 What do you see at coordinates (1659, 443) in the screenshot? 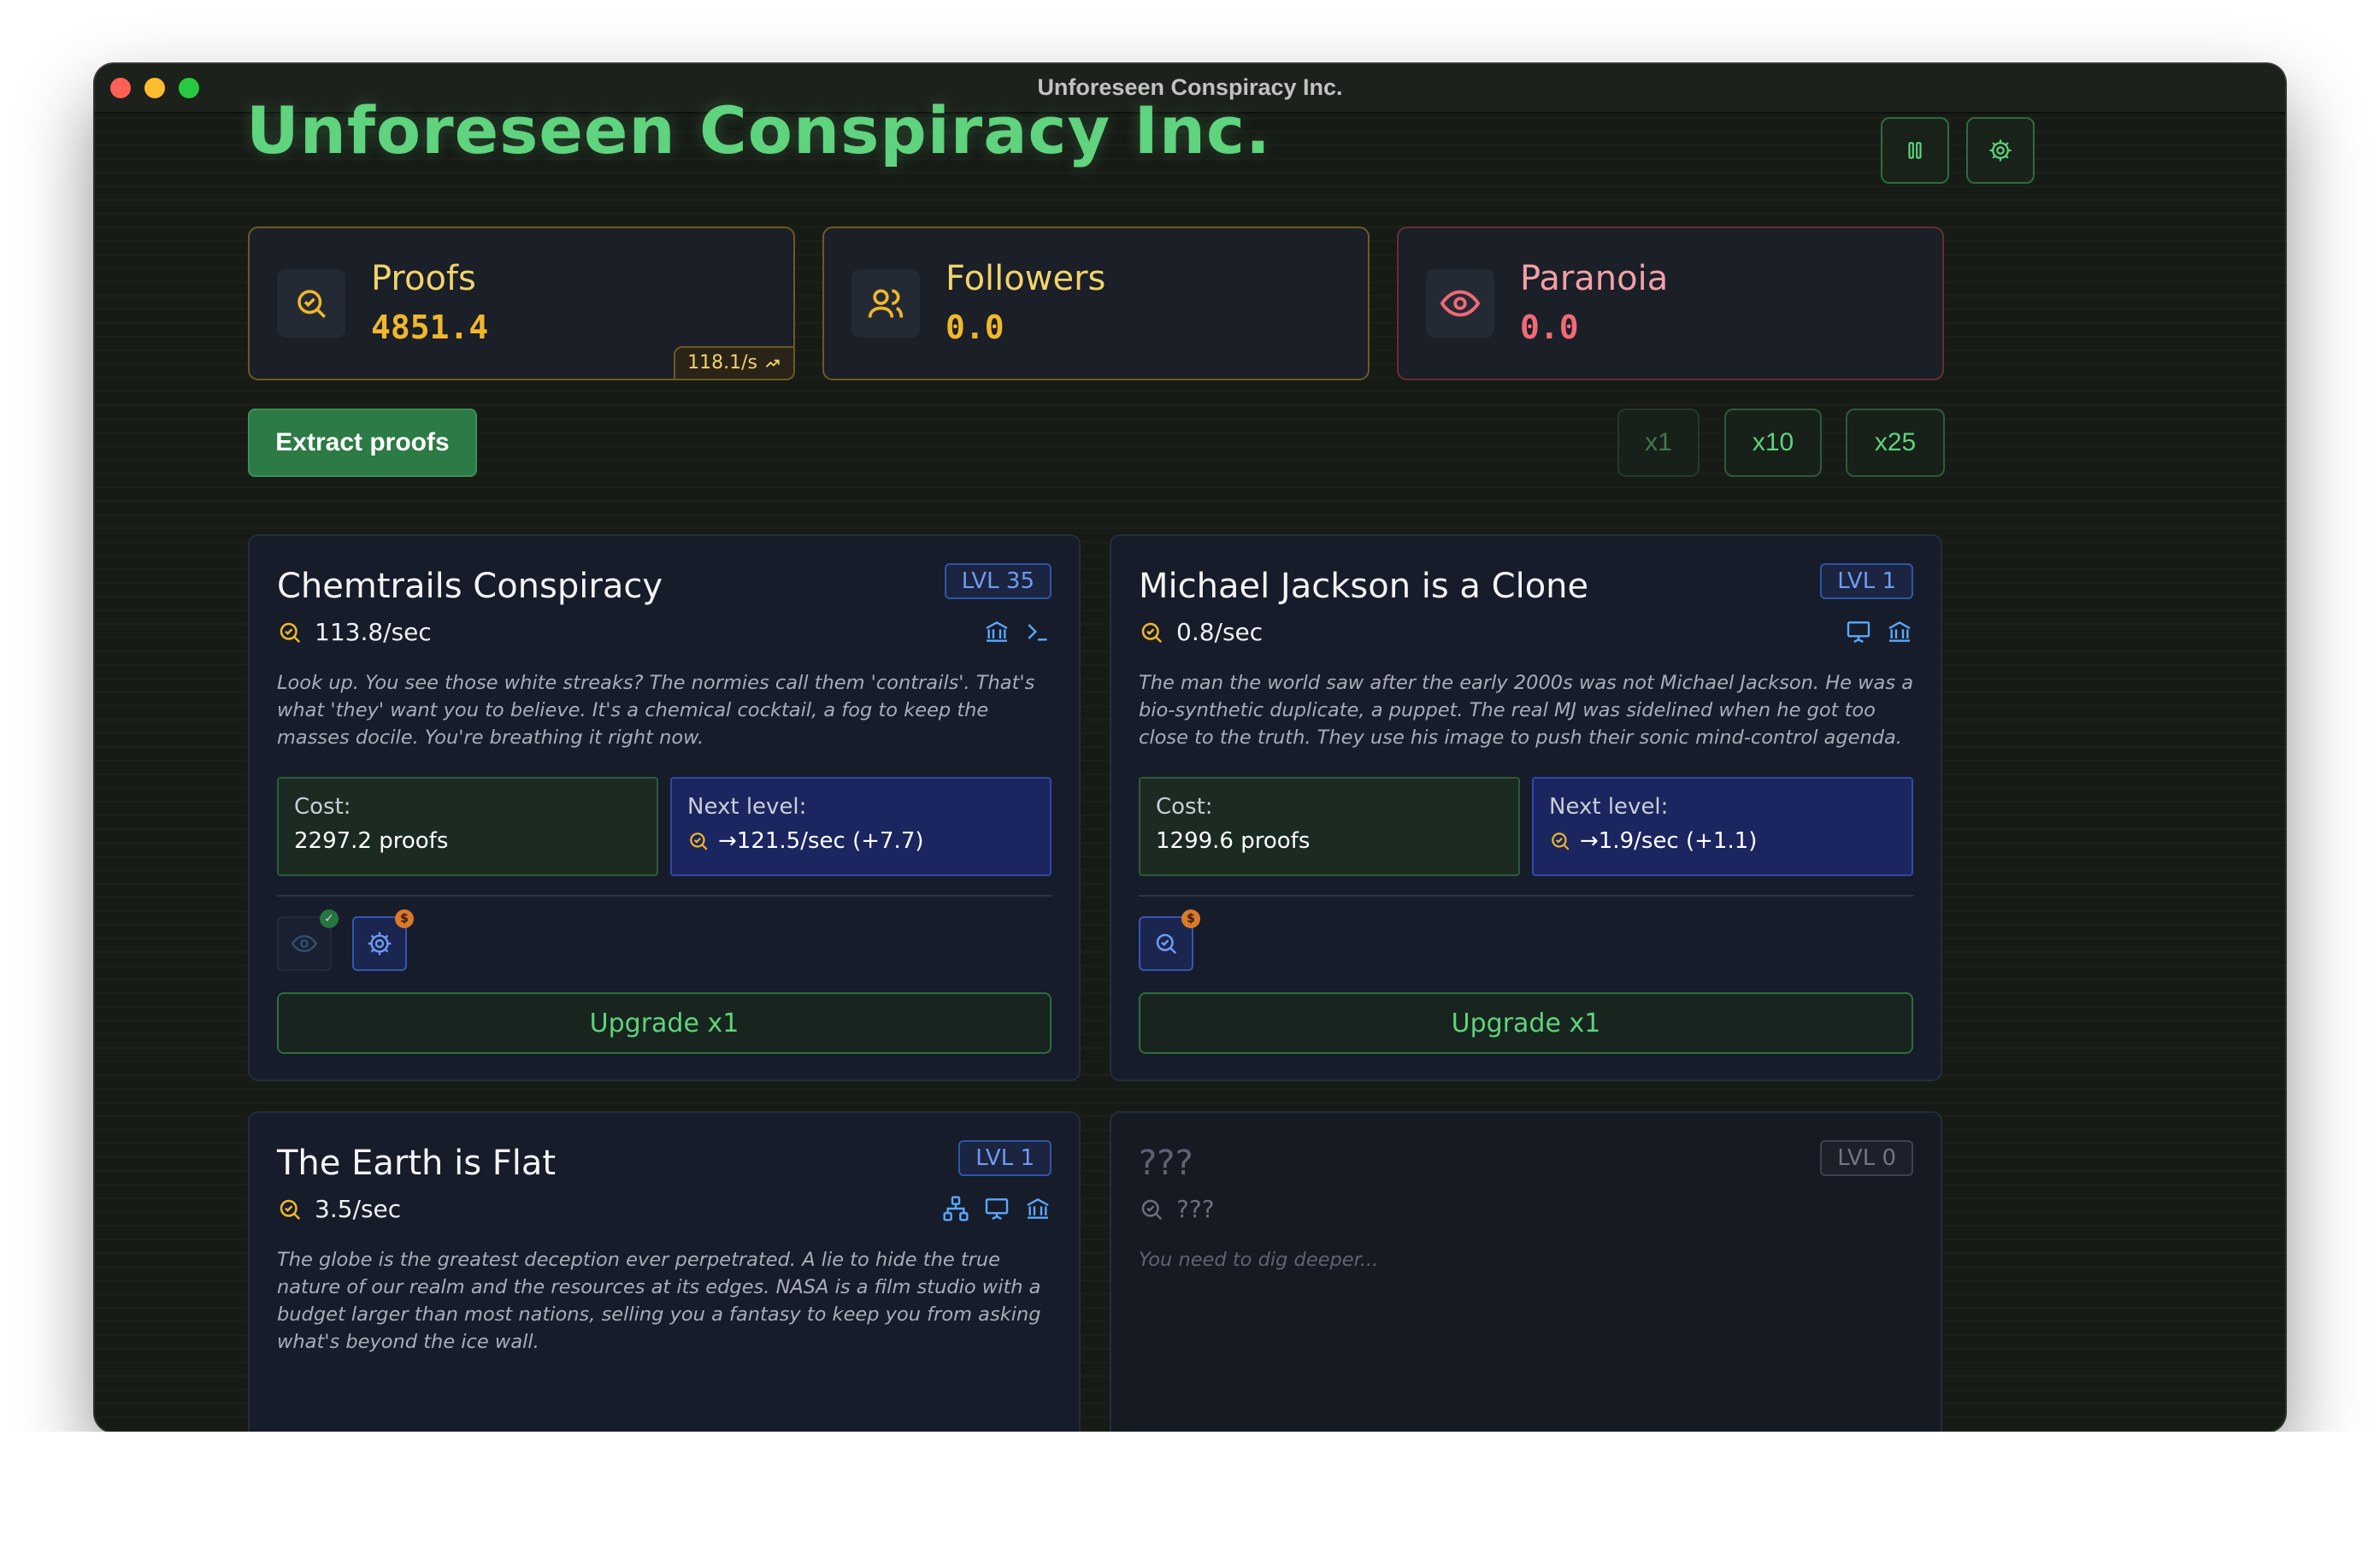
I see `multiplier-x1-button: x1` at bounding box center [1659, 443].